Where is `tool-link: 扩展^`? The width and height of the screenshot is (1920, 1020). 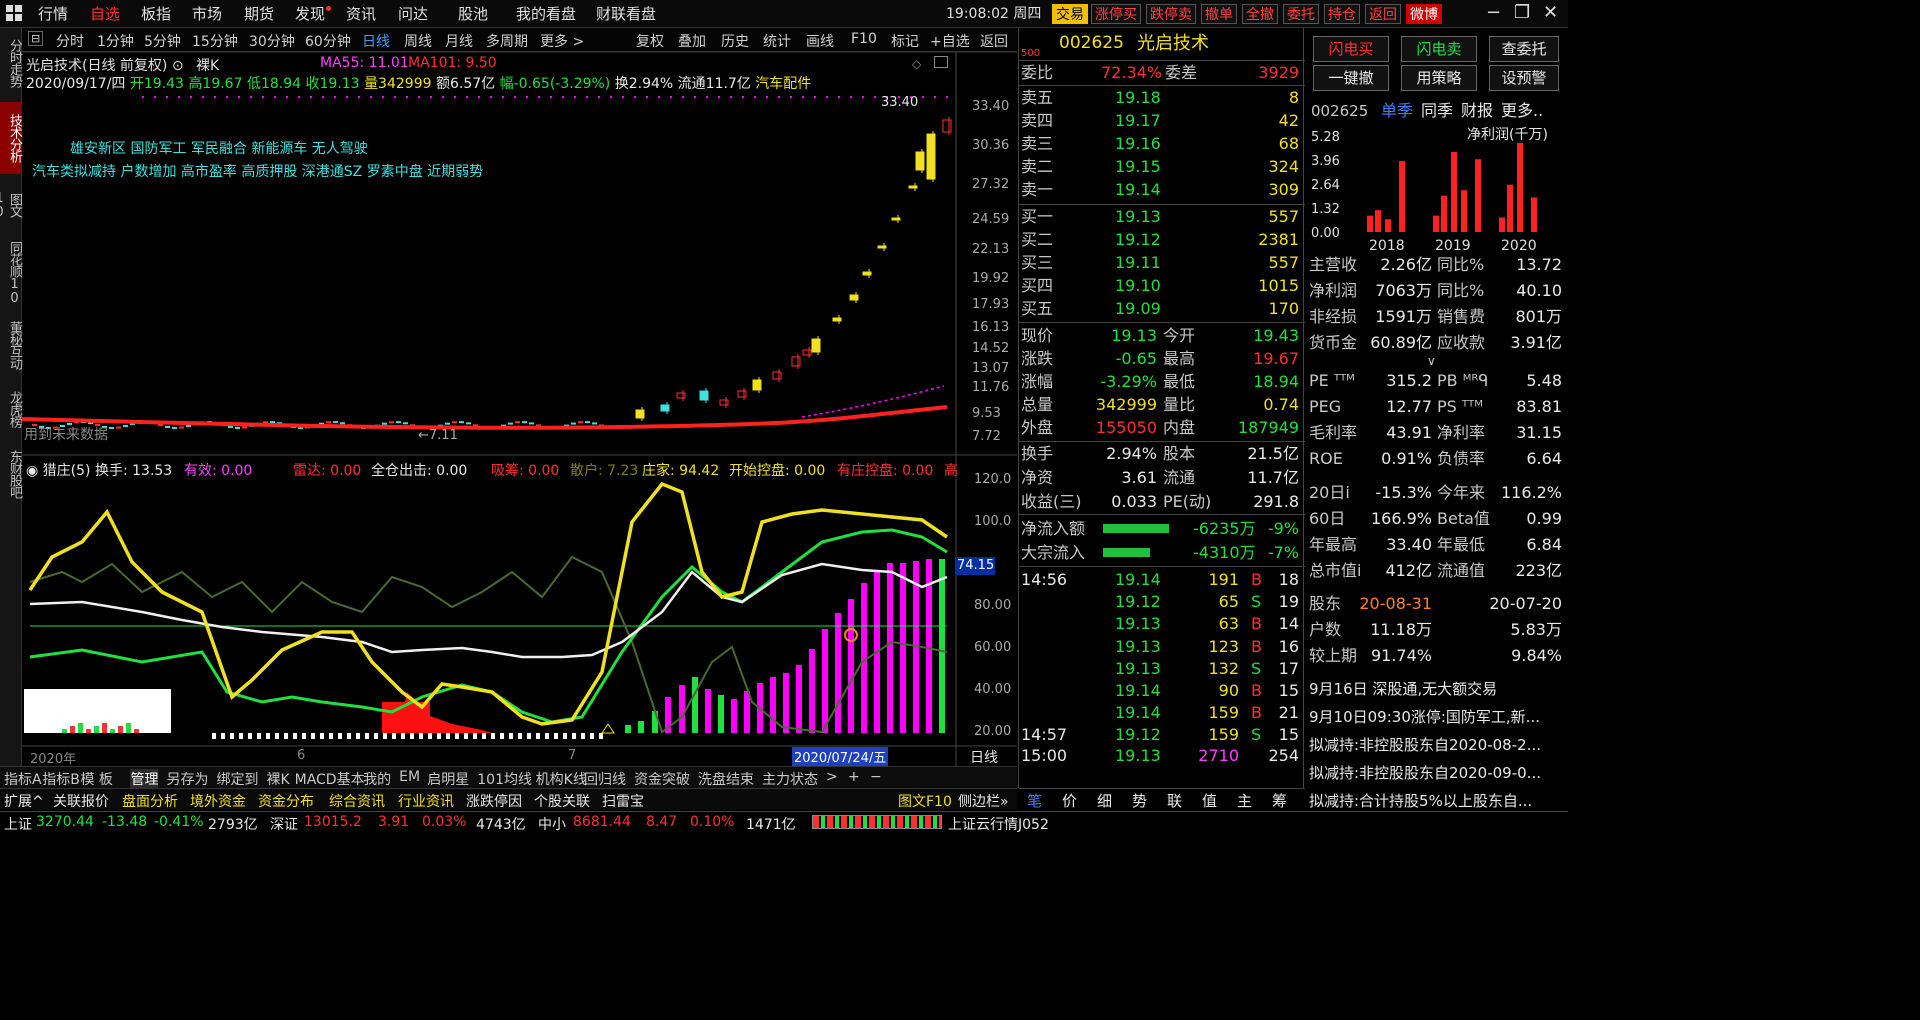 tool-link: 扩展^ is located at coordinates (24, 801).